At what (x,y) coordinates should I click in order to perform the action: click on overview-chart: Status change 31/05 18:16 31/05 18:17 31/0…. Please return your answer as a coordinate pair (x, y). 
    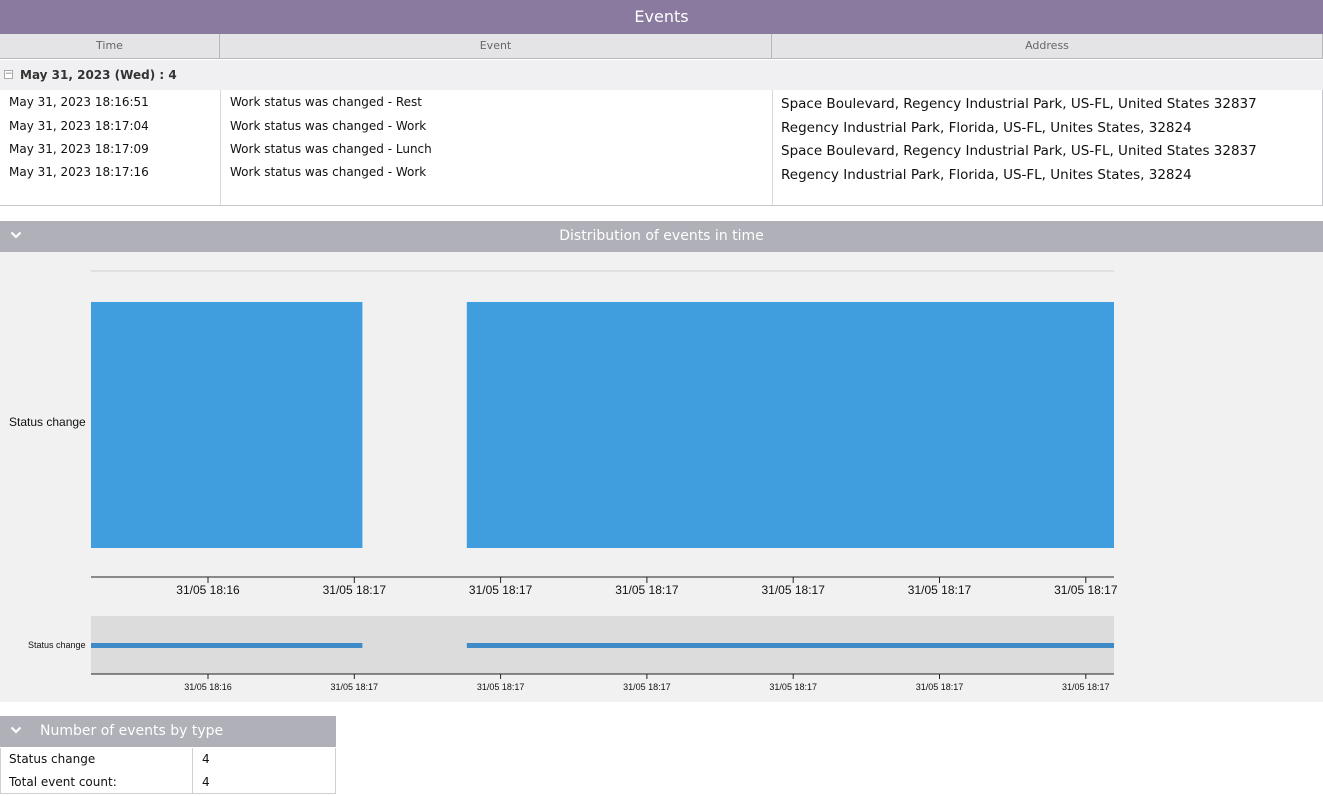
    Looking at the image, I should click on (571, 654).